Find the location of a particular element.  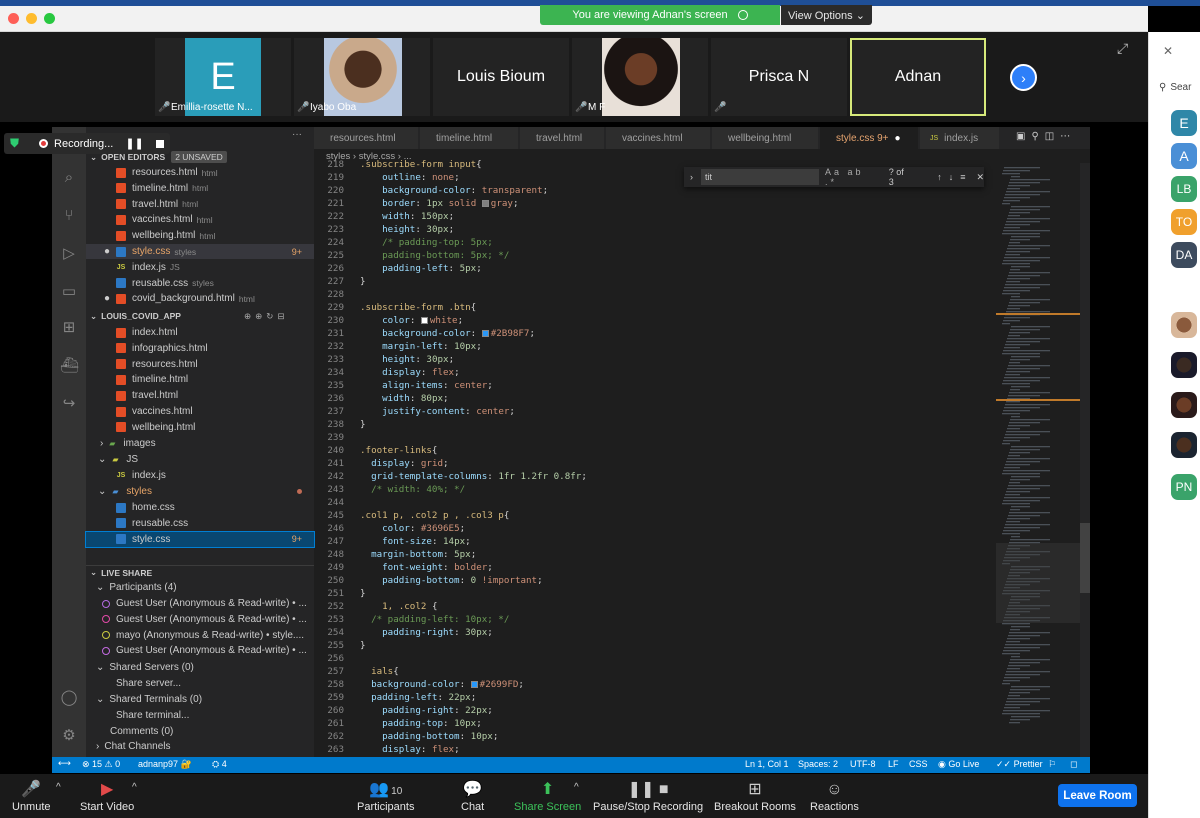

cursor-position: Ln 1, Col 1 is located at coordinates (767, 764).